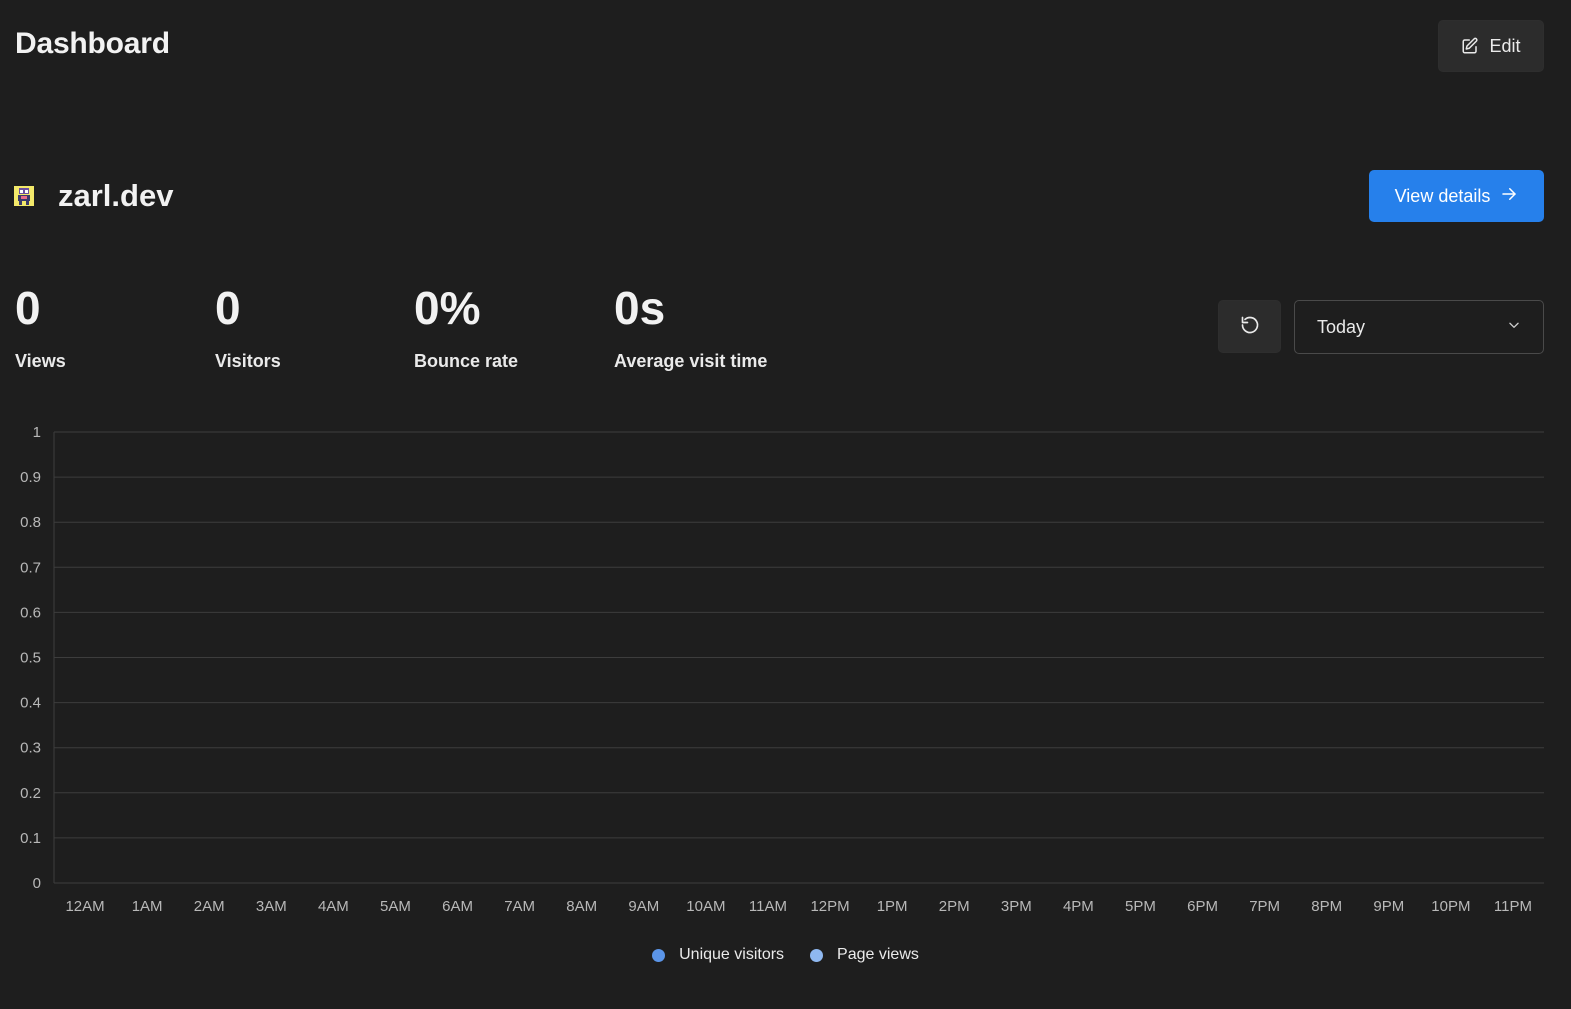  I want to click on x-tick-label: 6PM, so click(1202, 906).